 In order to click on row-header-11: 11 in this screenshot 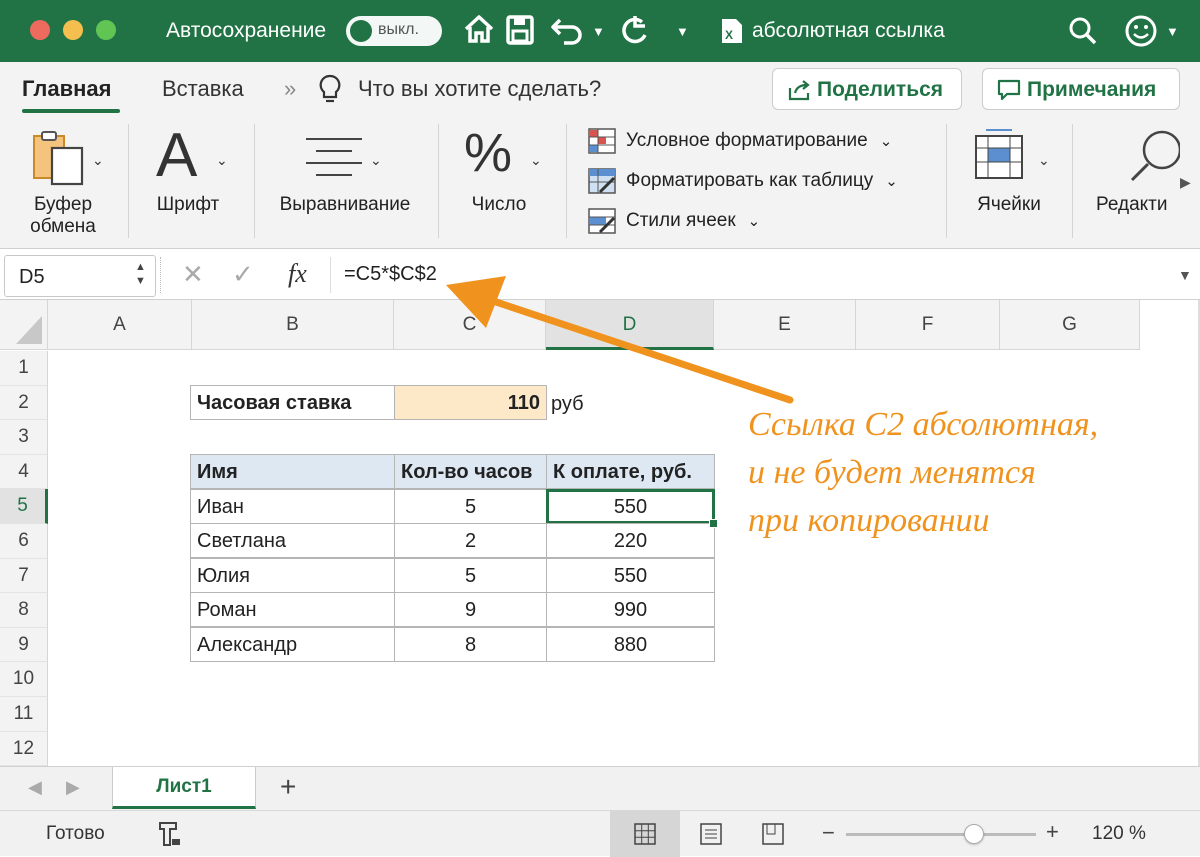, I will do `click(24, 714)`.